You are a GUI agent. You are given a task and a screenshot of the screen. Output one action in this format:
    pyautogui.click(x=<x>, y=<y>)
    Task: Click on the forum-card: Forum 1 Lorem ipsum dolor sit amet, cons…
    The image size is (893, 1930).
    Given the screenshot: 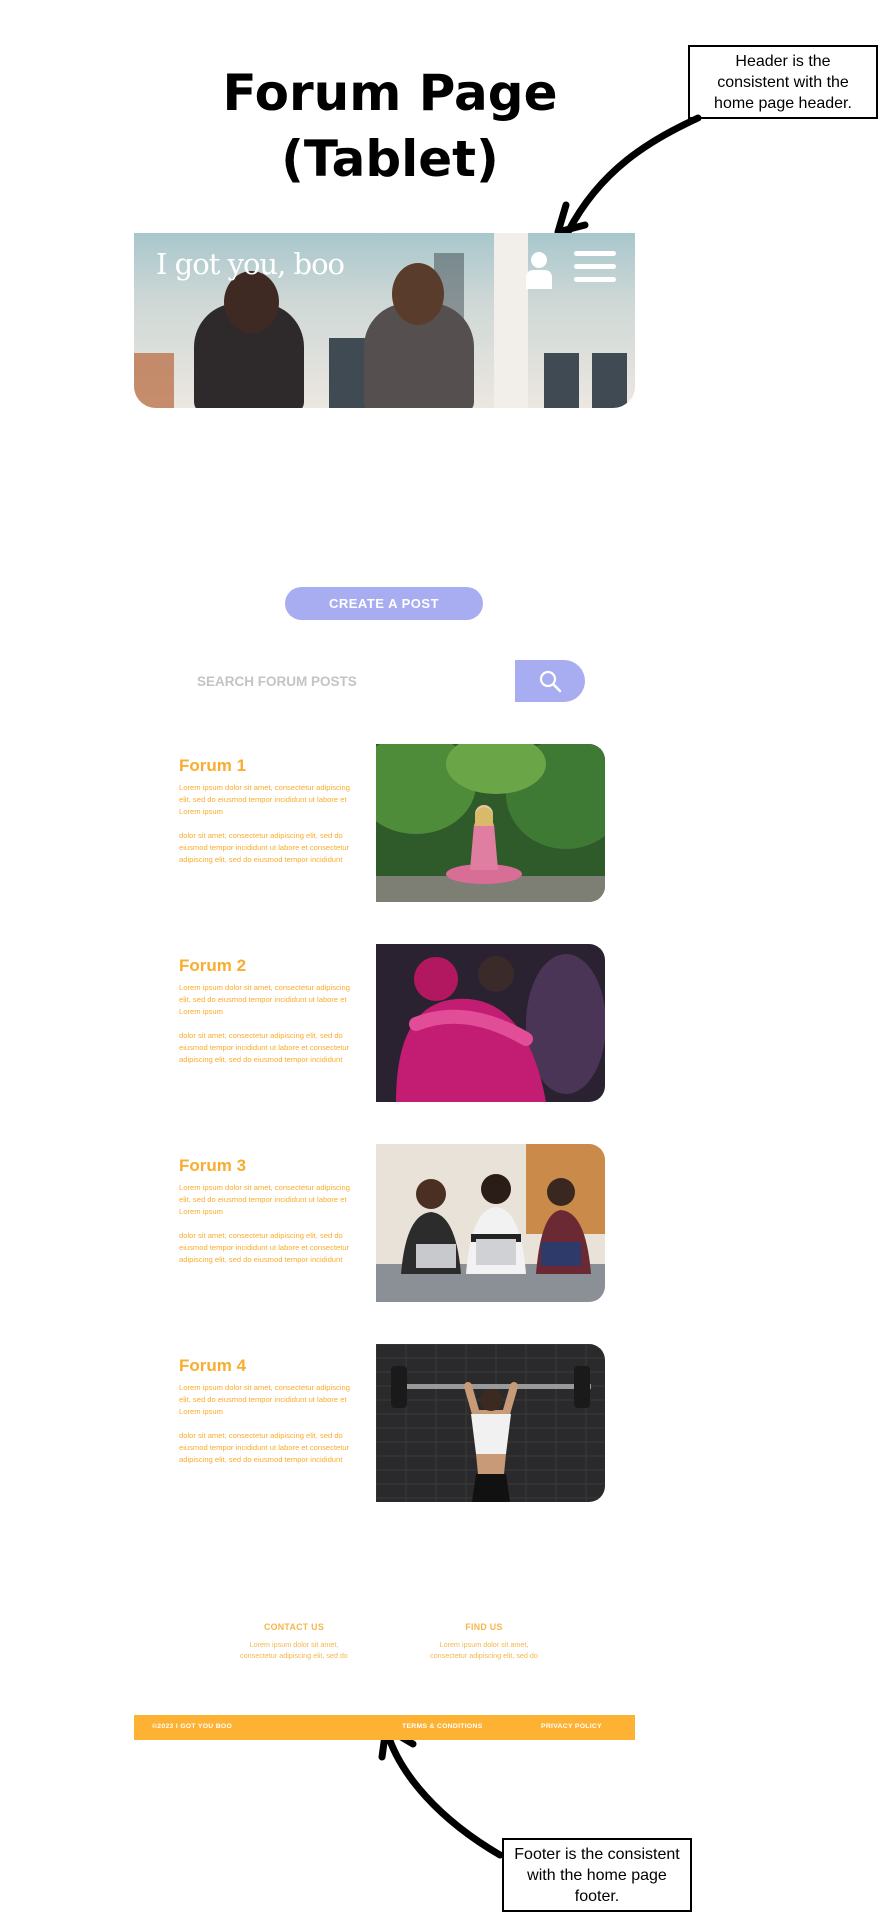 What is the action you would take?
    pyautogui.click(x=385, y=823)
    